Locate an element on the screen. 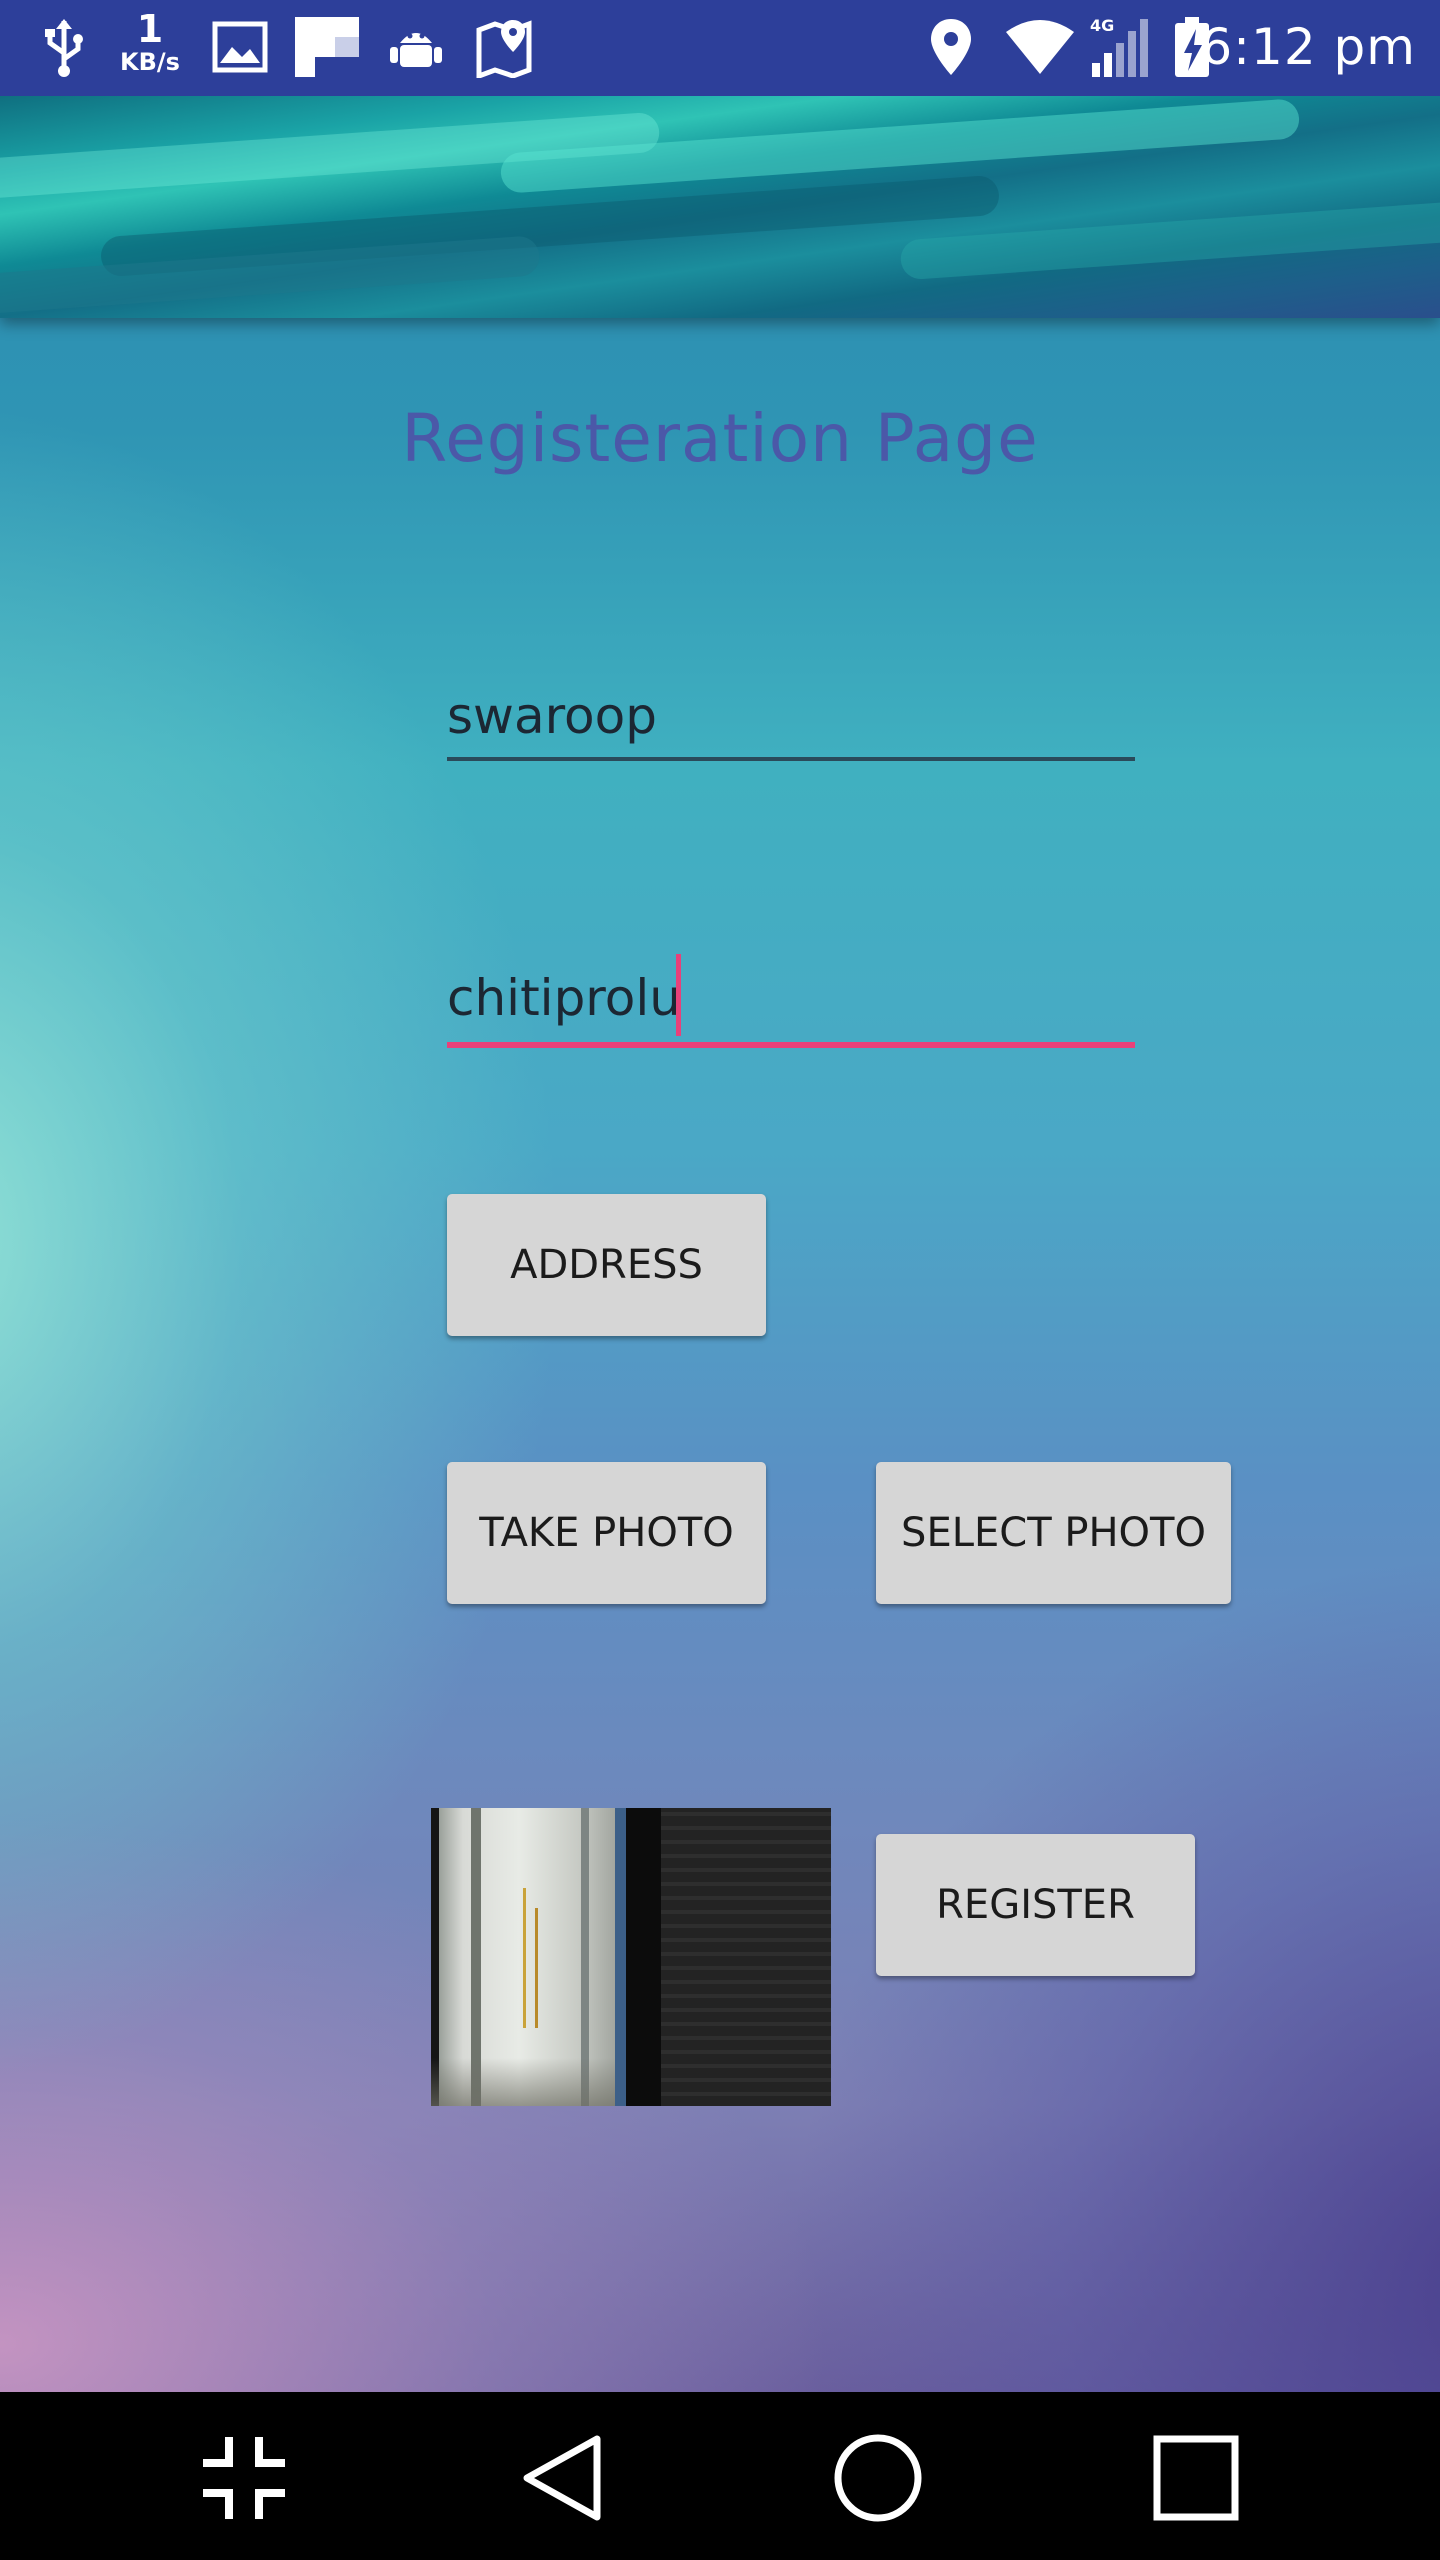 This screenshot has height=2560, width=1440. usb-icon is located at coordinates (64, 47).